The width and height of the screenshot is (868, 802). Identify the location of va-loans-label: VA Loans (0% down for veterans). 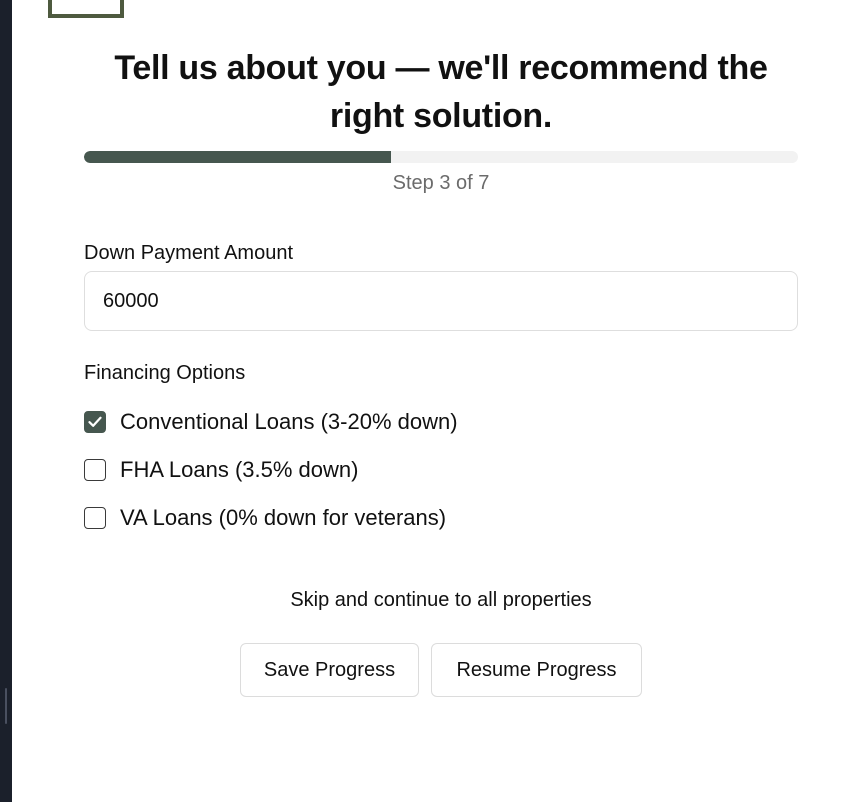
(283, 517).